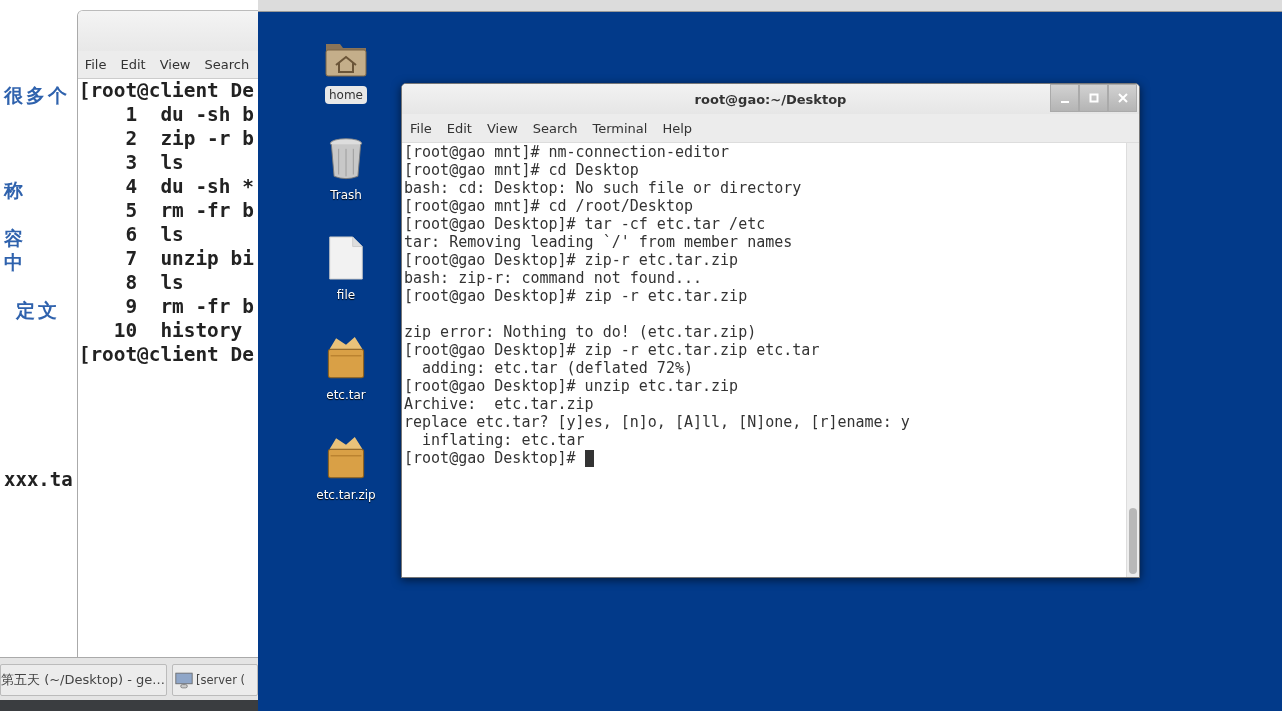 Image resolution: width=1282 pixels, height=711 pixels. What do you see at coordinates (346, 295) in the screenshot?
I see `desktop-icon-label: file` at bounding box center [346, 295].